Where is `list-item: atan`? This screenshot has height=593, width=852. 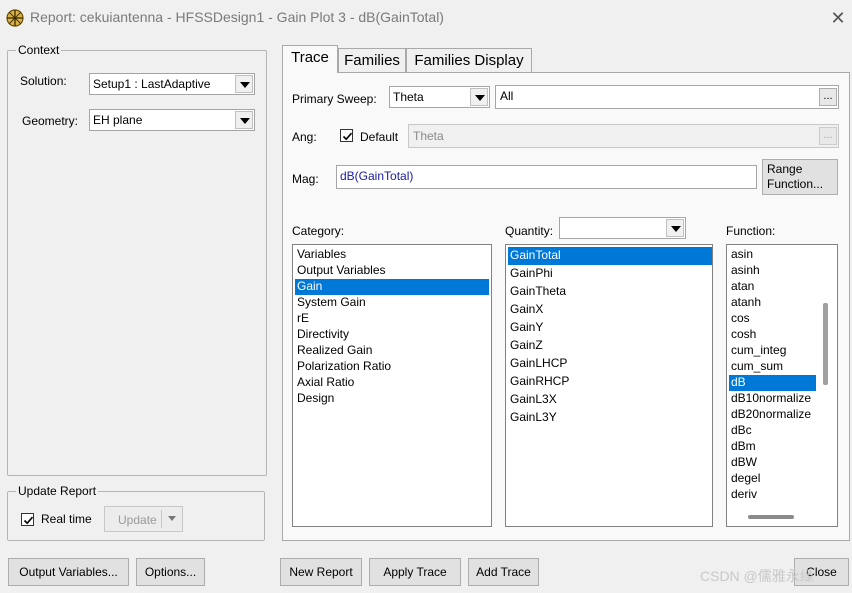 list-item: atan is located at coordinates (772, 287).